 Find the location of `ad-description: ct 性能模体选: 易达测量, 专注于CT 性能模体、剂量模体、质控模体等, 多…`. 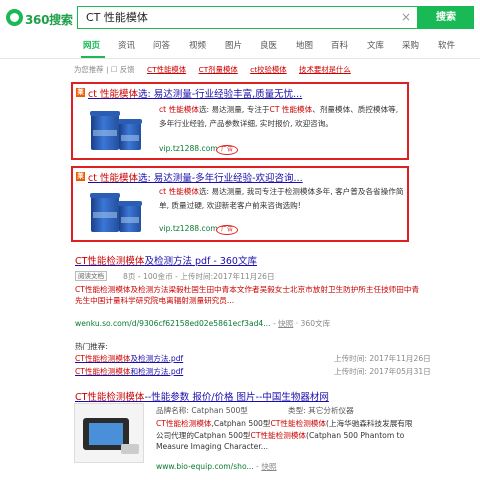

ad-description: ct 性能模体选: 易达测量, 专注于CT 性能模体、剂量模体、质控模体等, 多… is located at coordinates (279, 116).